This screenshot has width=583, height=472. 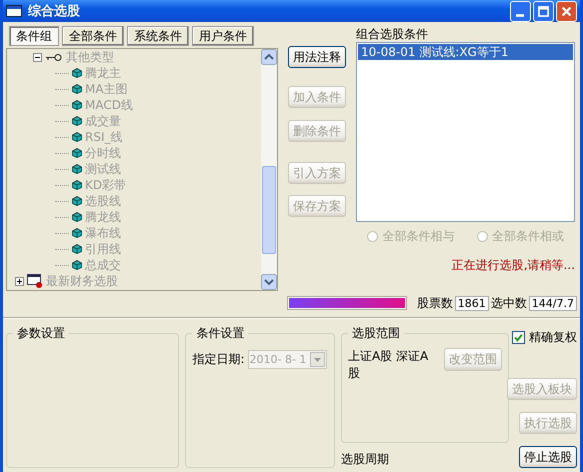 I want to click on maximize-button, so click(x=543, y=11).